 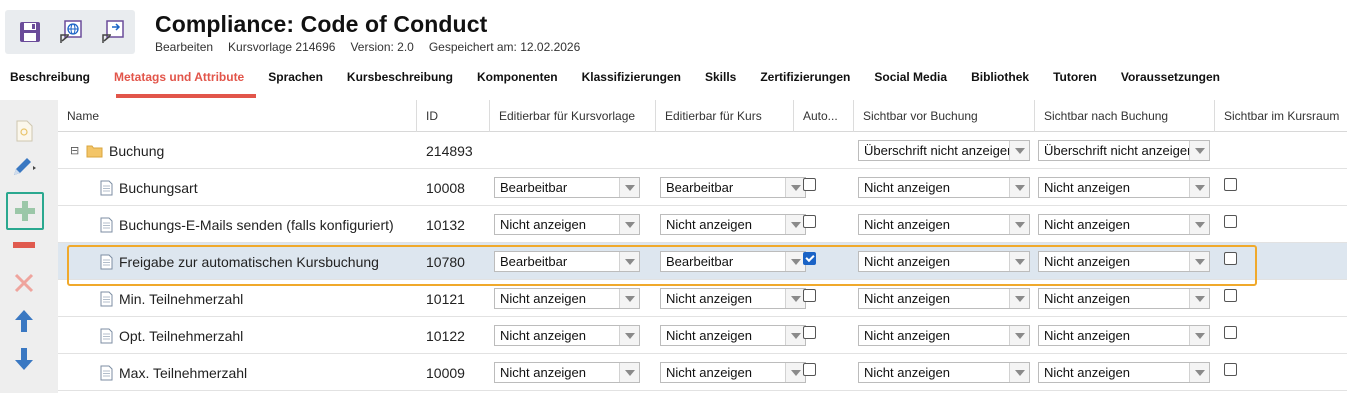 I want to click on tab-voraussetzungen: Voraussetzungen, so click(x=1170, y=81).